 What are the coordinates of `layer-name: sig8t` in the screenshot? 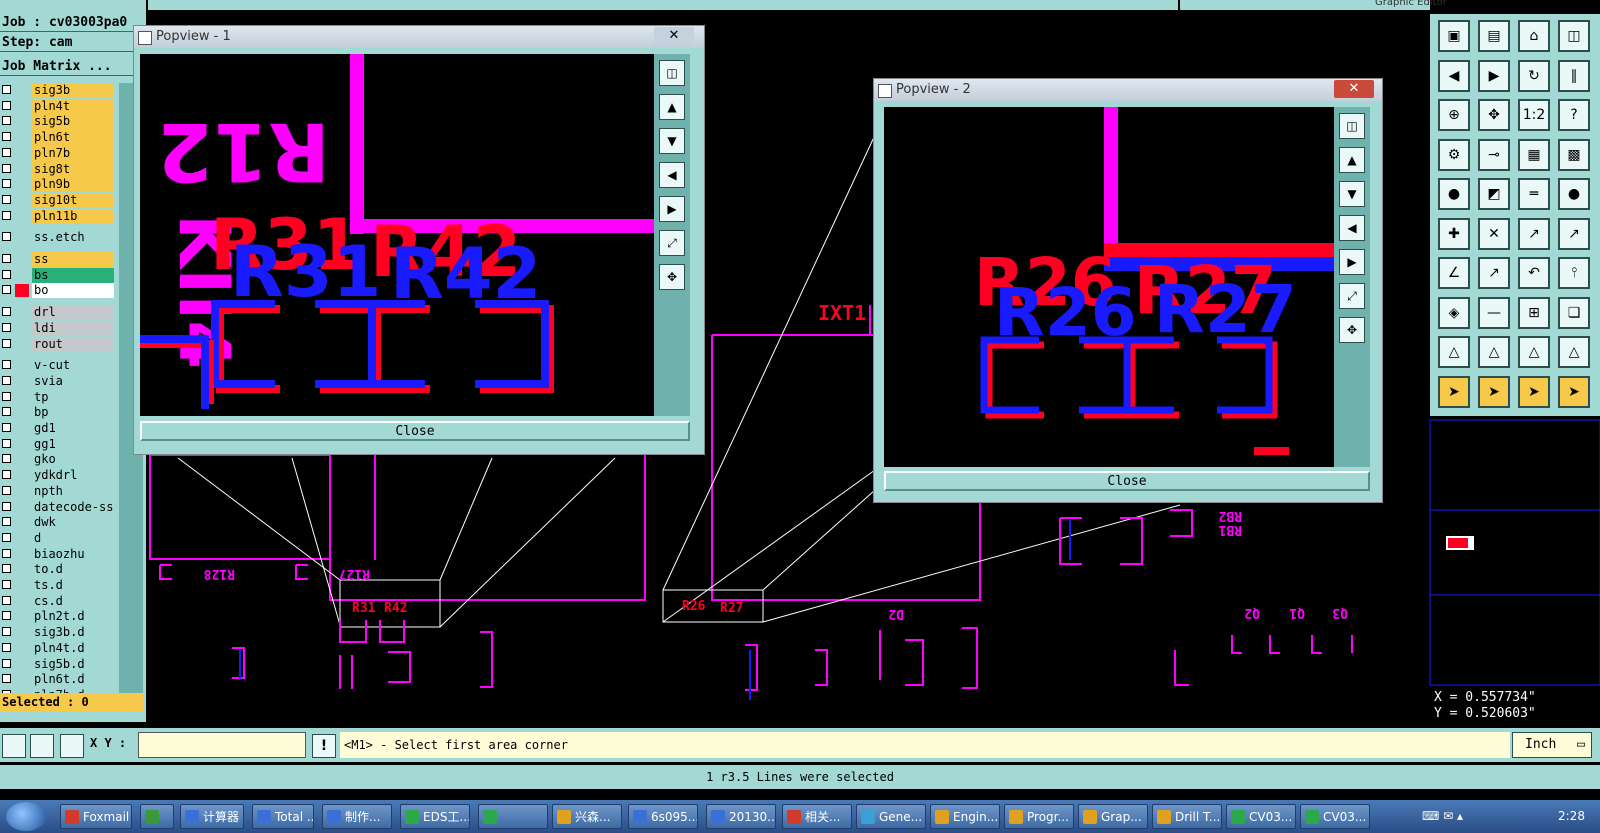 It's located at (73, 169).